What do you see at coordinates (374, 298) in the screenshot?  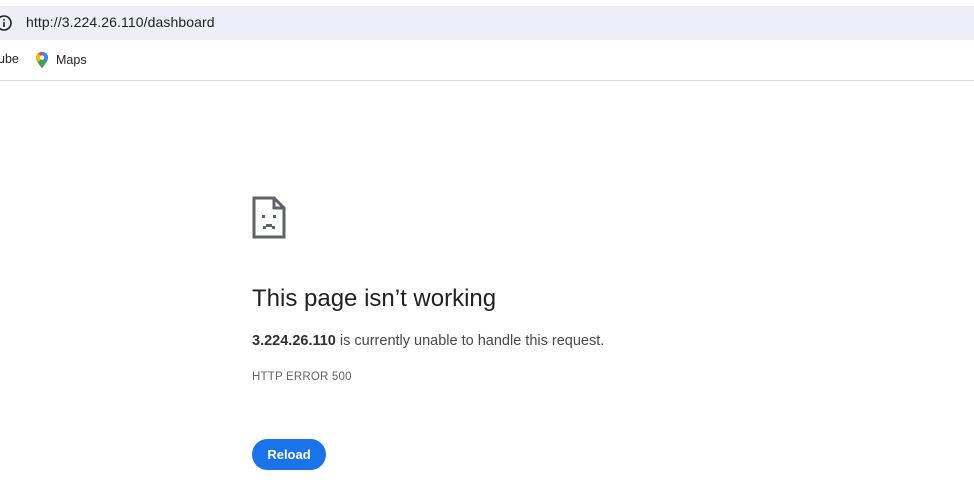 I see `page-title: This page isn’t working` at bounding box center [374, 298].